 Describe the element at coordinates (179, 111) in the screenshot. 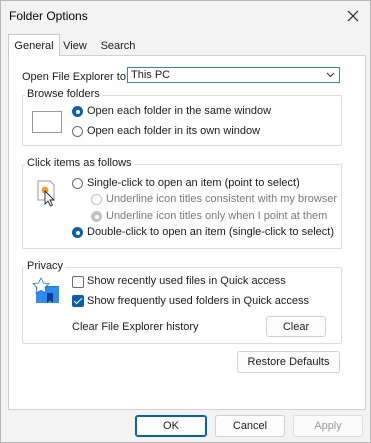

I see `same-window-label: Open each folder in the same window` at that location.